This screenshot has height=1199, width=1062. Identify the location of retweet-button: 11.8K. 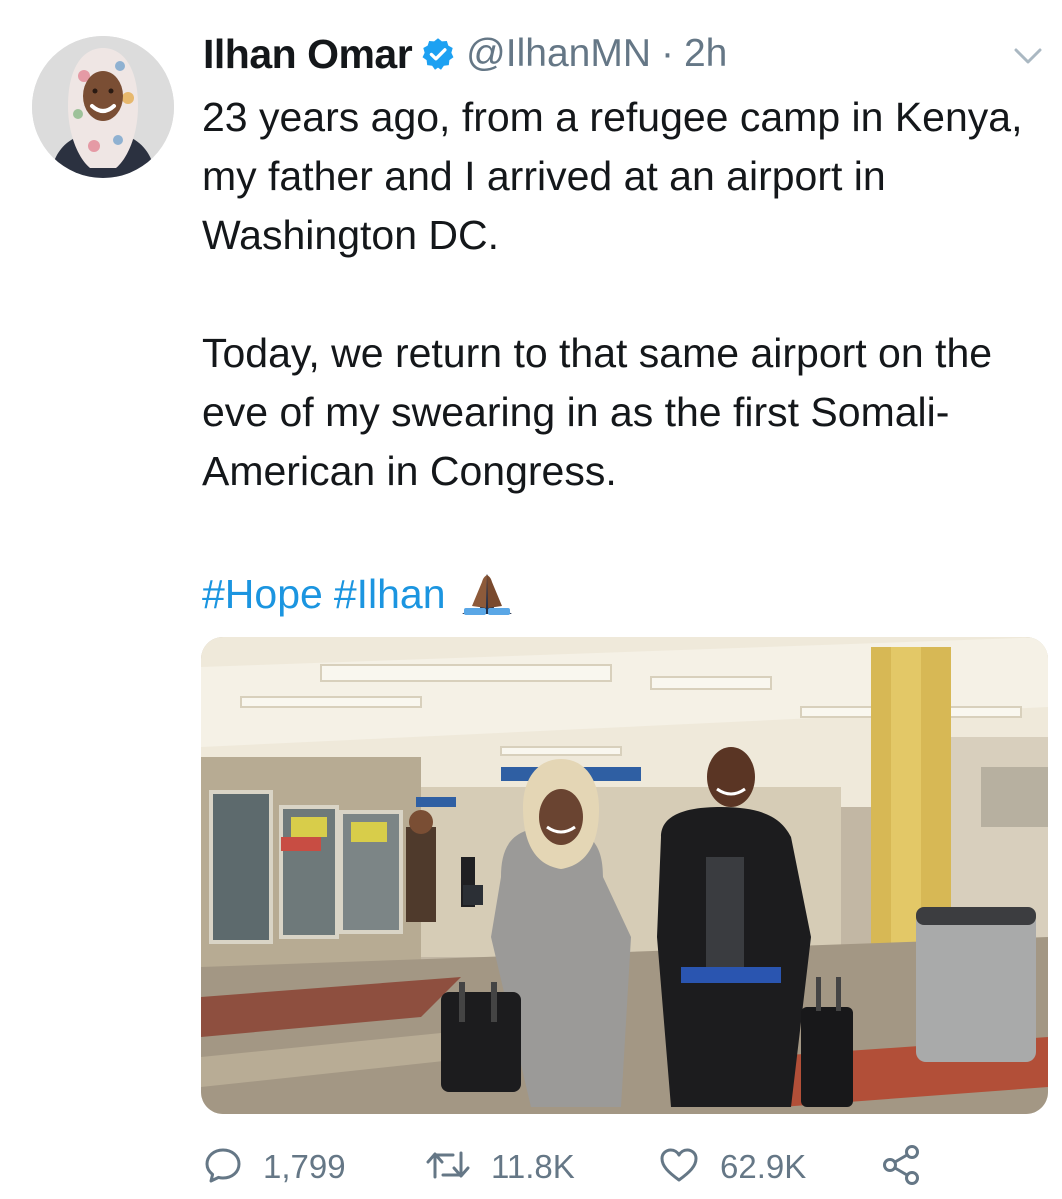
(500, 1167).